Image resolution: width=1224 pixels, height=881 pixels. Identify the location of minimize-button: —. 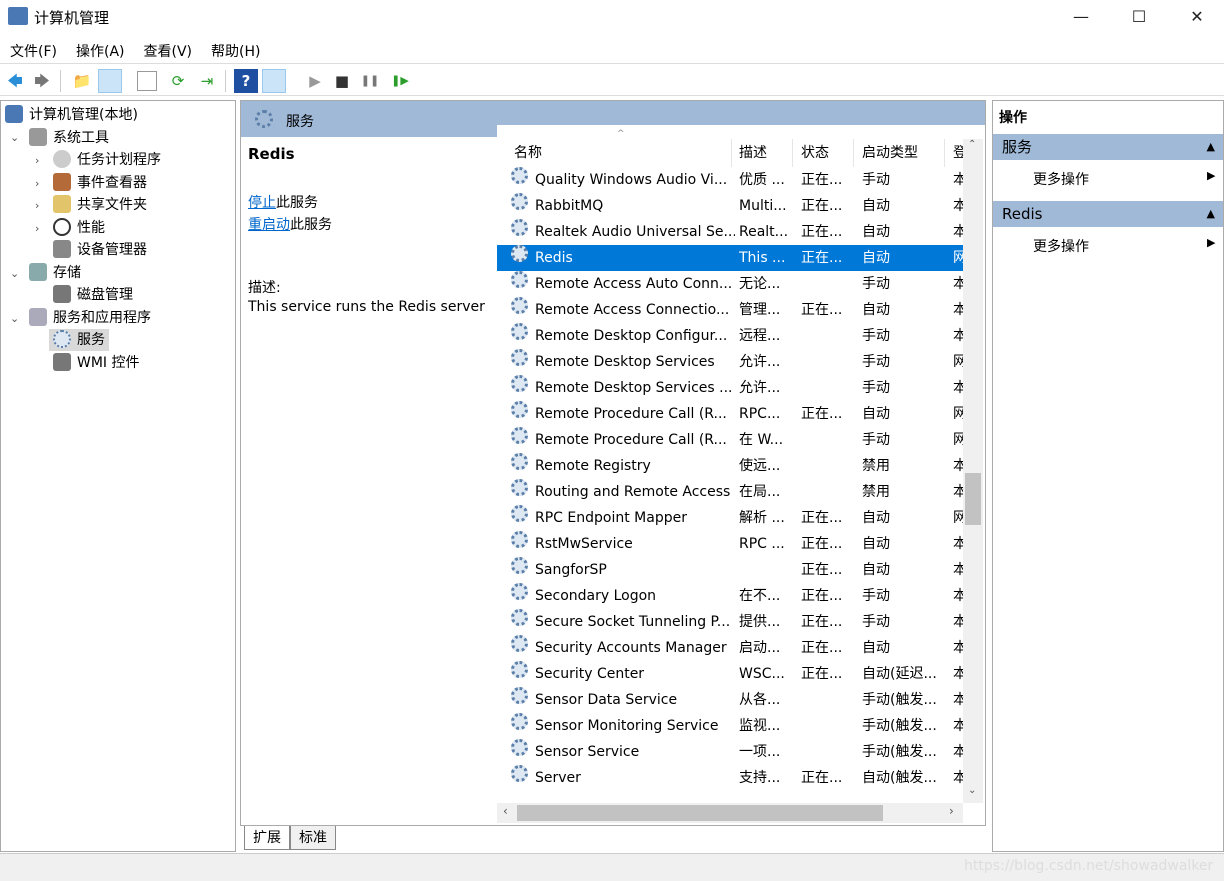
(1081, 17).